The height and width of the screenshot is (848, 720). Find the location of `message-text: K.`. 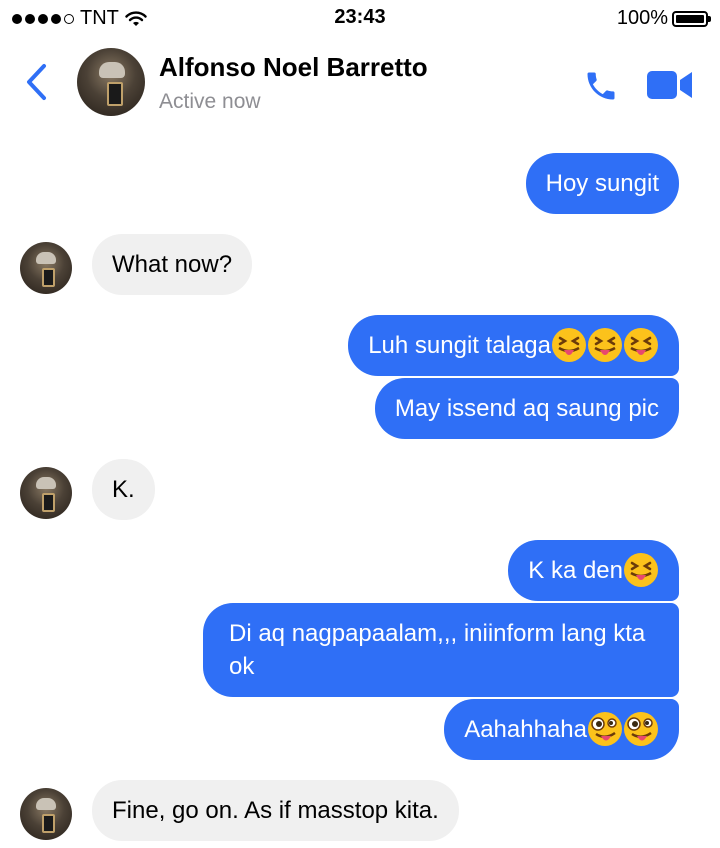

message-text: K. is located at coordinates (123, 489).